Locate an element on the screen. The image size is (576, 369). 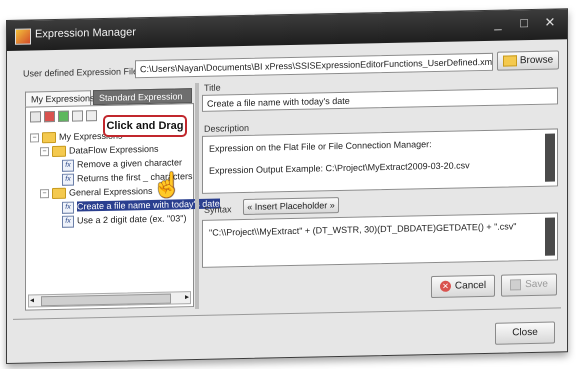
save-button: Save is located at coordinates (529, 285).